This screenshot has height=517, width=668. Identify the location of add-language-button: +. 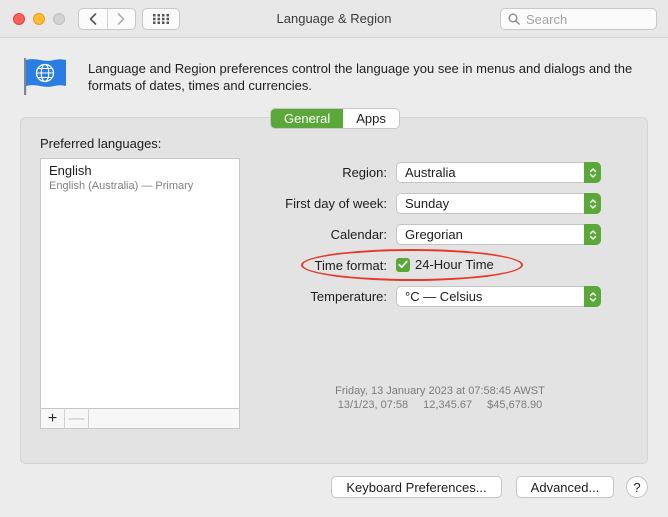
(53, 418).